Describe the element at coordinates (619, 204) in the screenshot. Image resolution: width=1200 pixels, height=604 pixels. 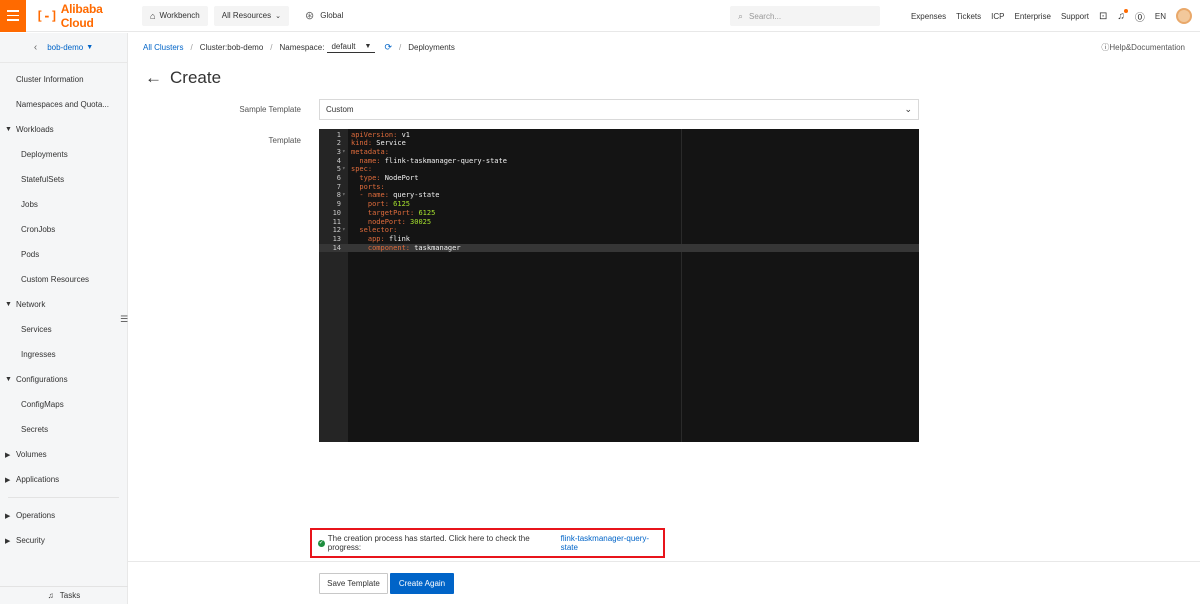
I see `code-line: 9 port: 6125` at that location.